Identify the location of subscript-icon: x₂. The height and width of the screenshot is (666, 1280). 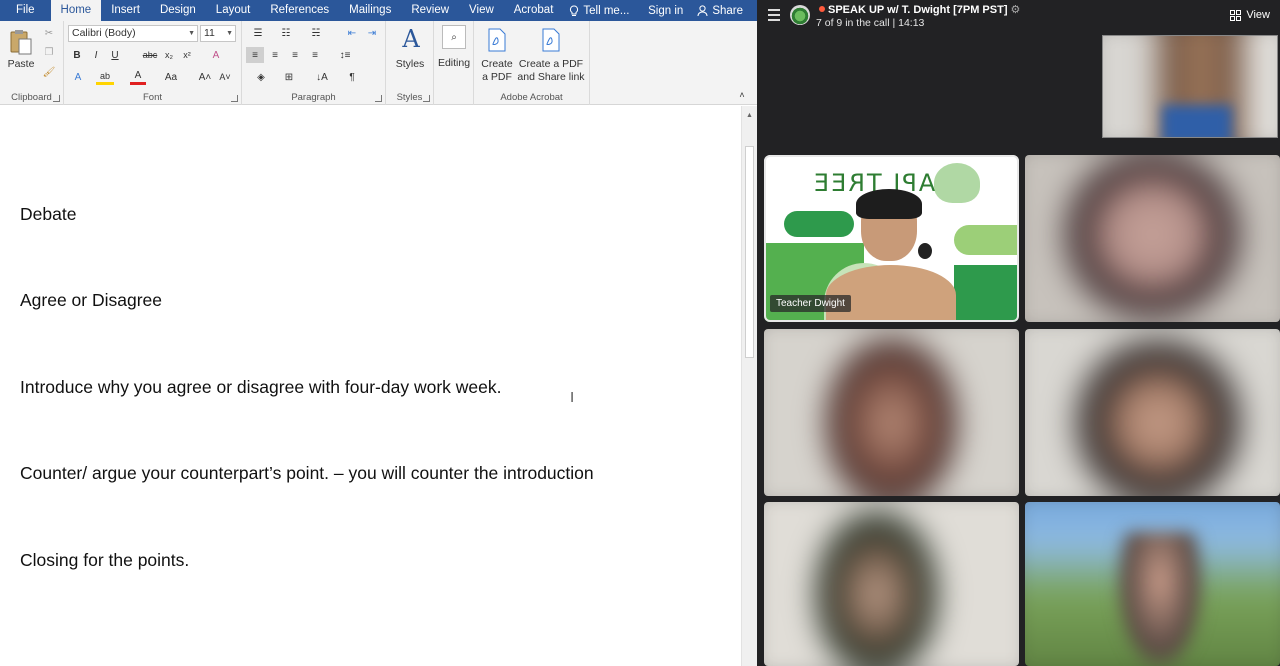
(169, 55).